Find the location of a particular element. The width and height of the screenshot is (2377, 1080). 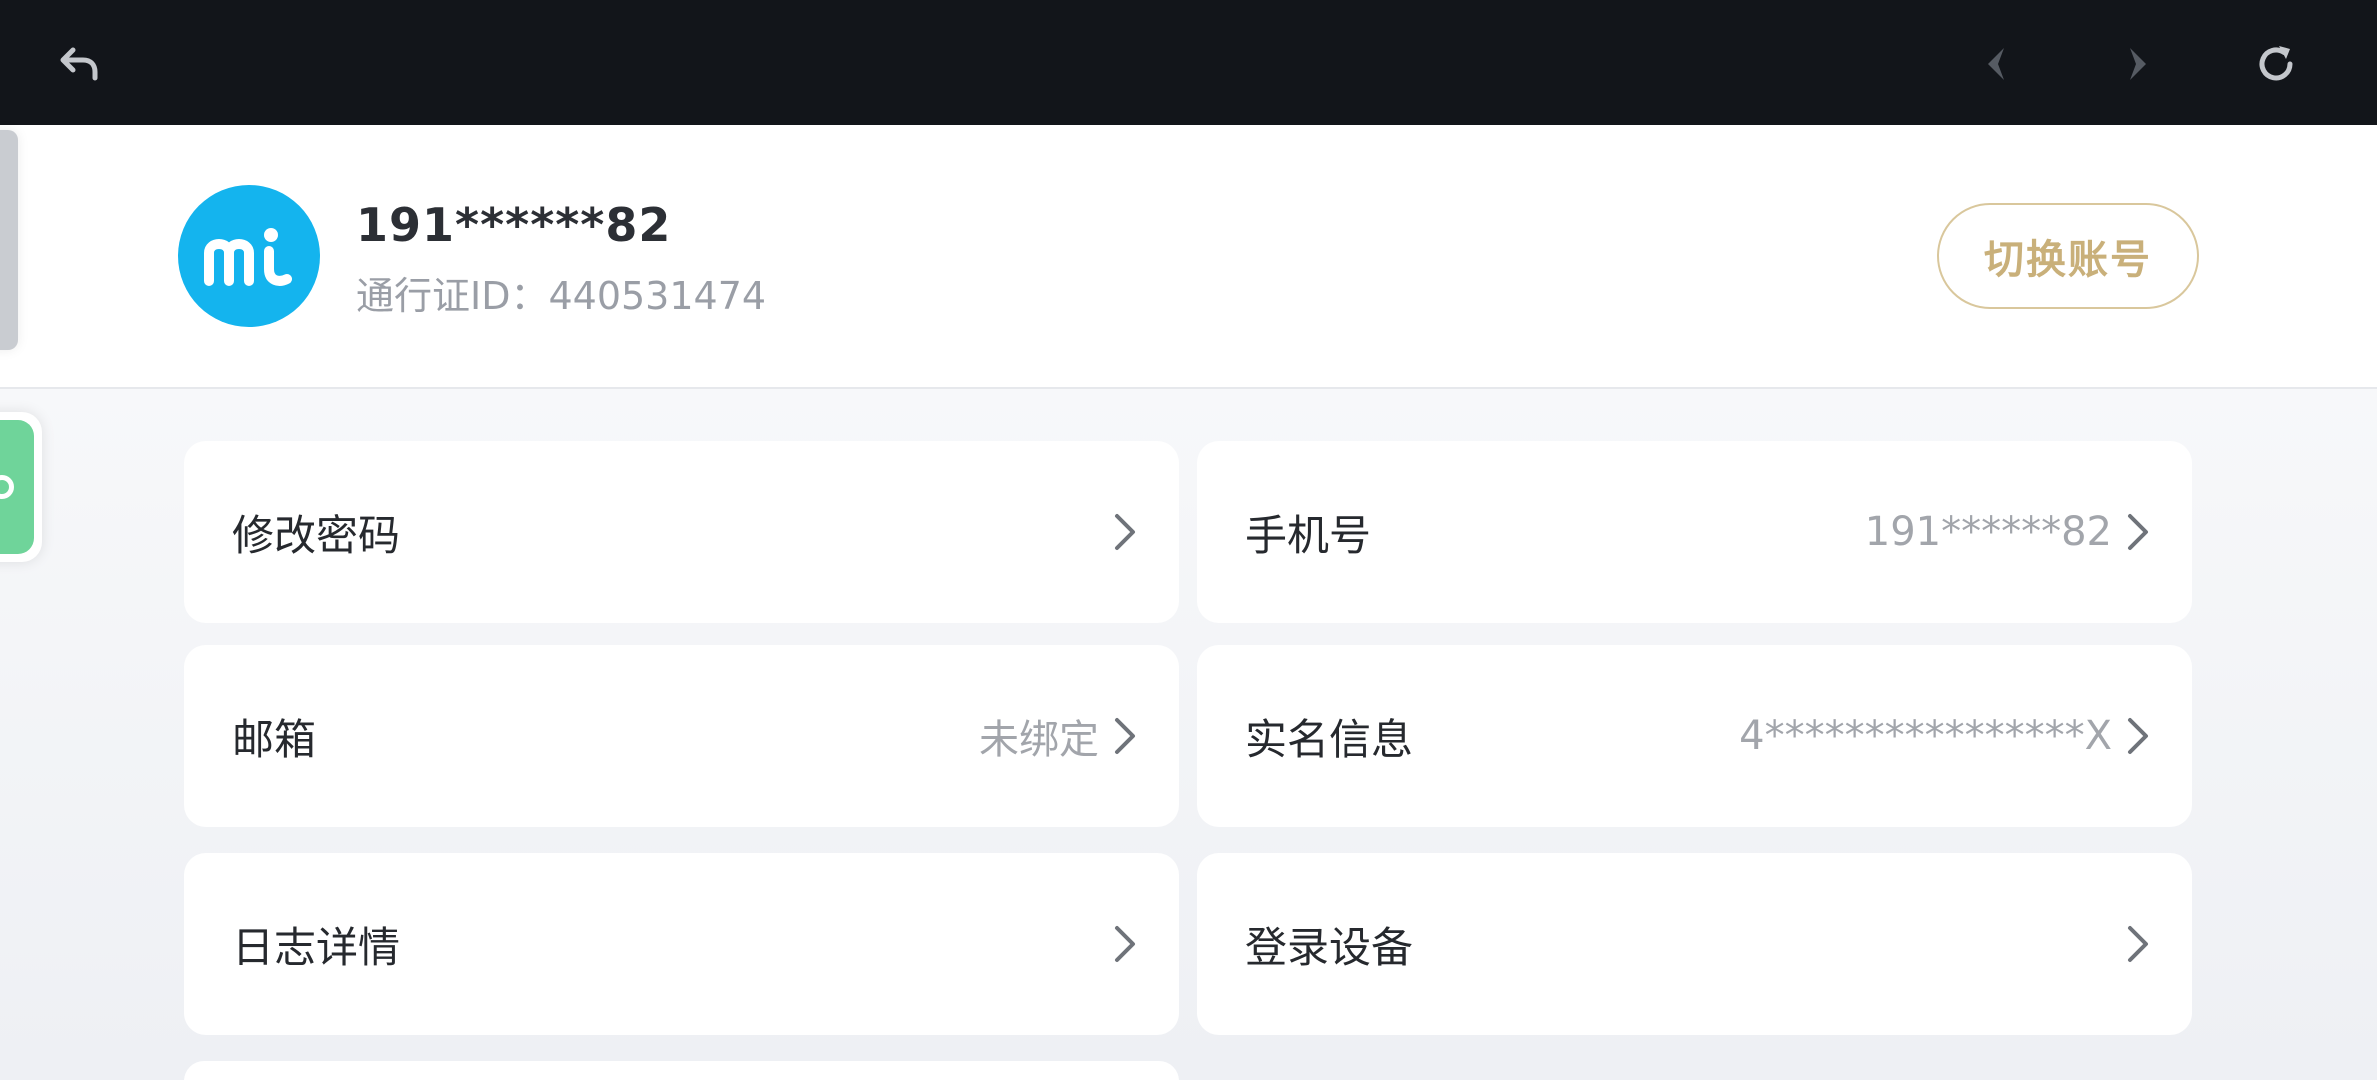

settings-item-label: 登录设备 is located at coordinates (1329, 947).